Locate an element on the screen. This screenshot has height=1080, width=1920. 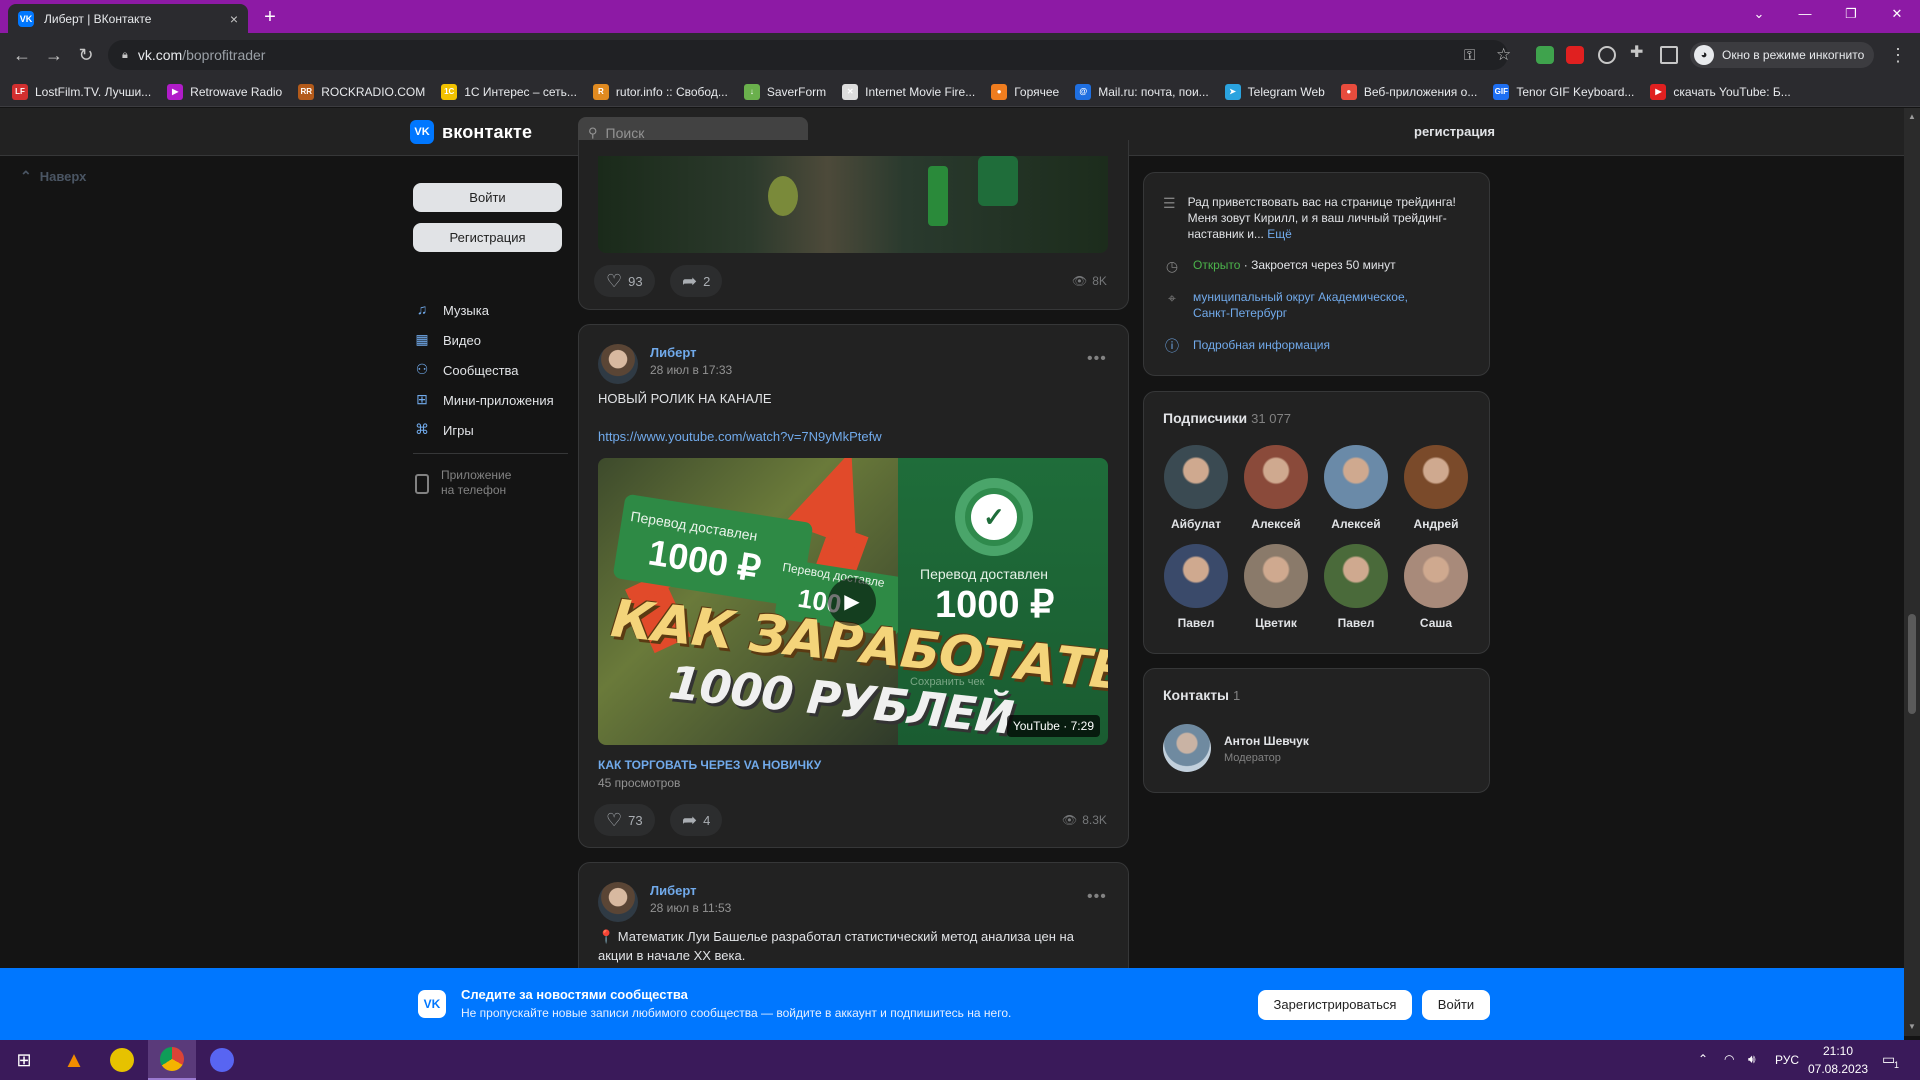
scroll-down-arrow-icon: ▼ is located at coordinates (1912, 1026).